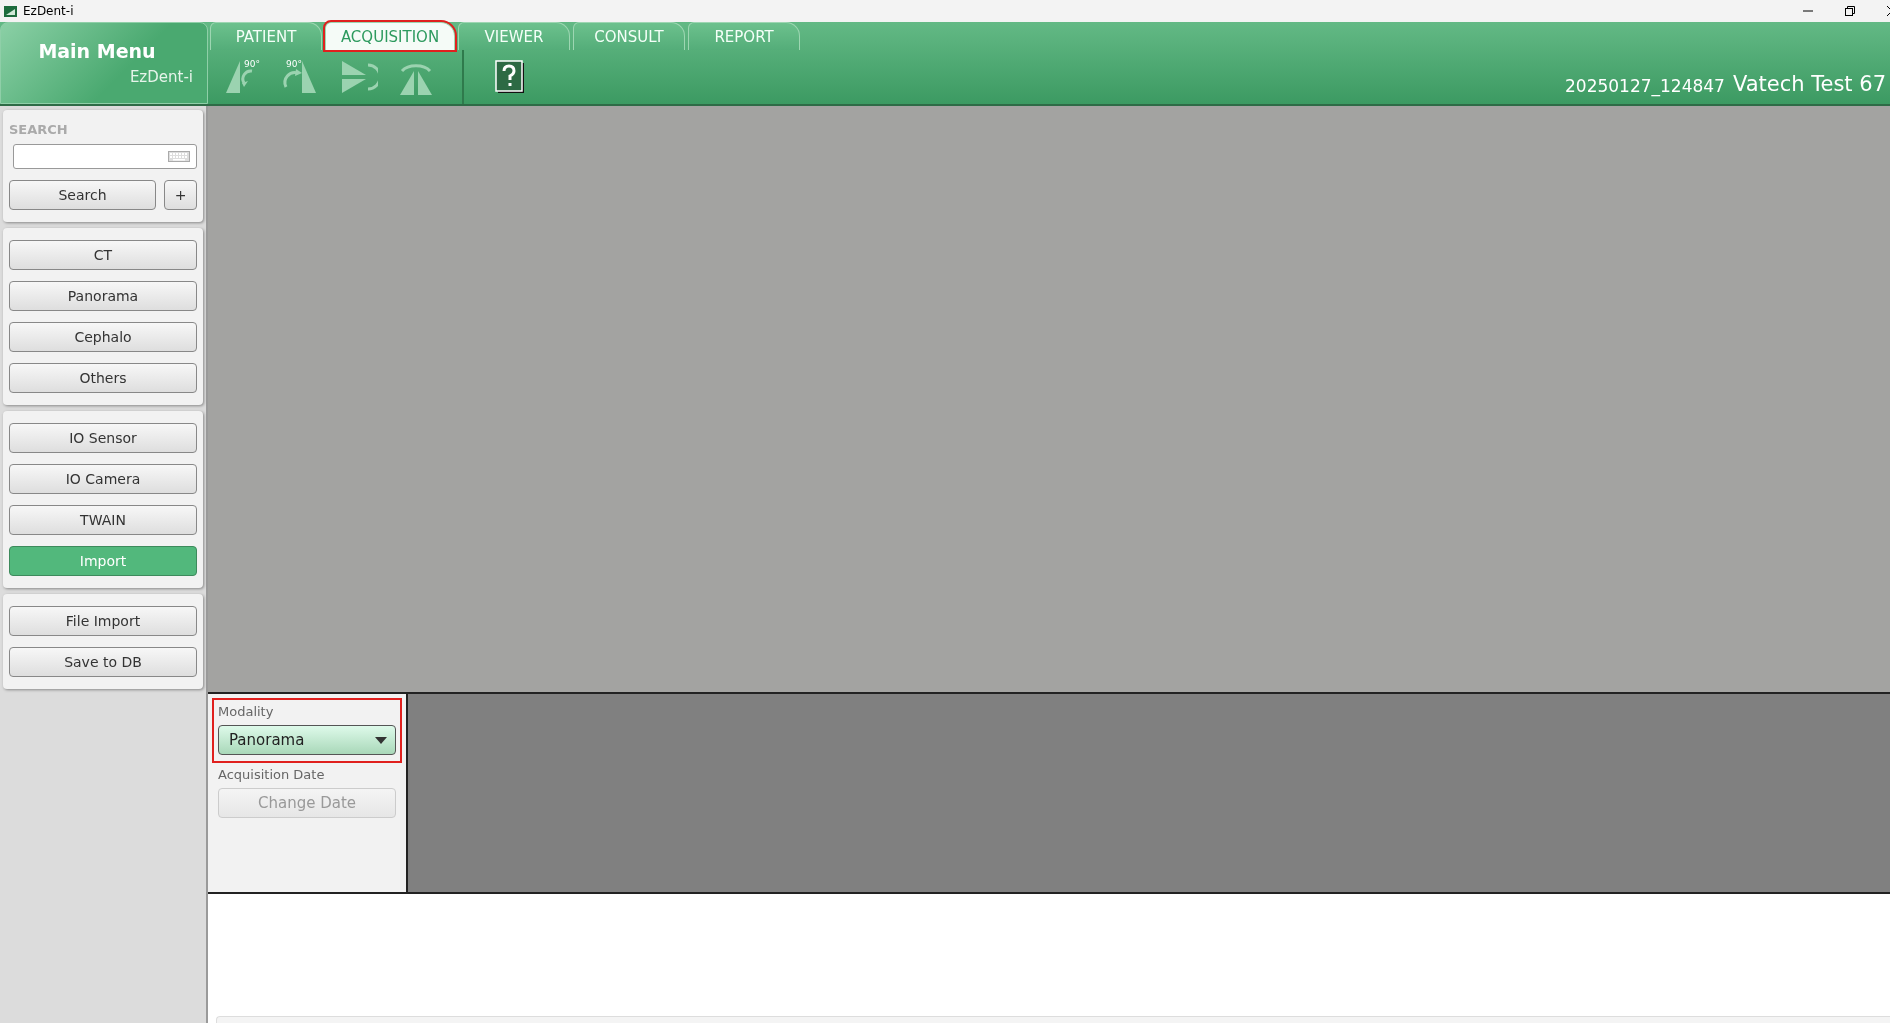 The width and height of the screenshot is (1890, 1023). I want to click on sidebar-button: Panorama, so click(103, 296).